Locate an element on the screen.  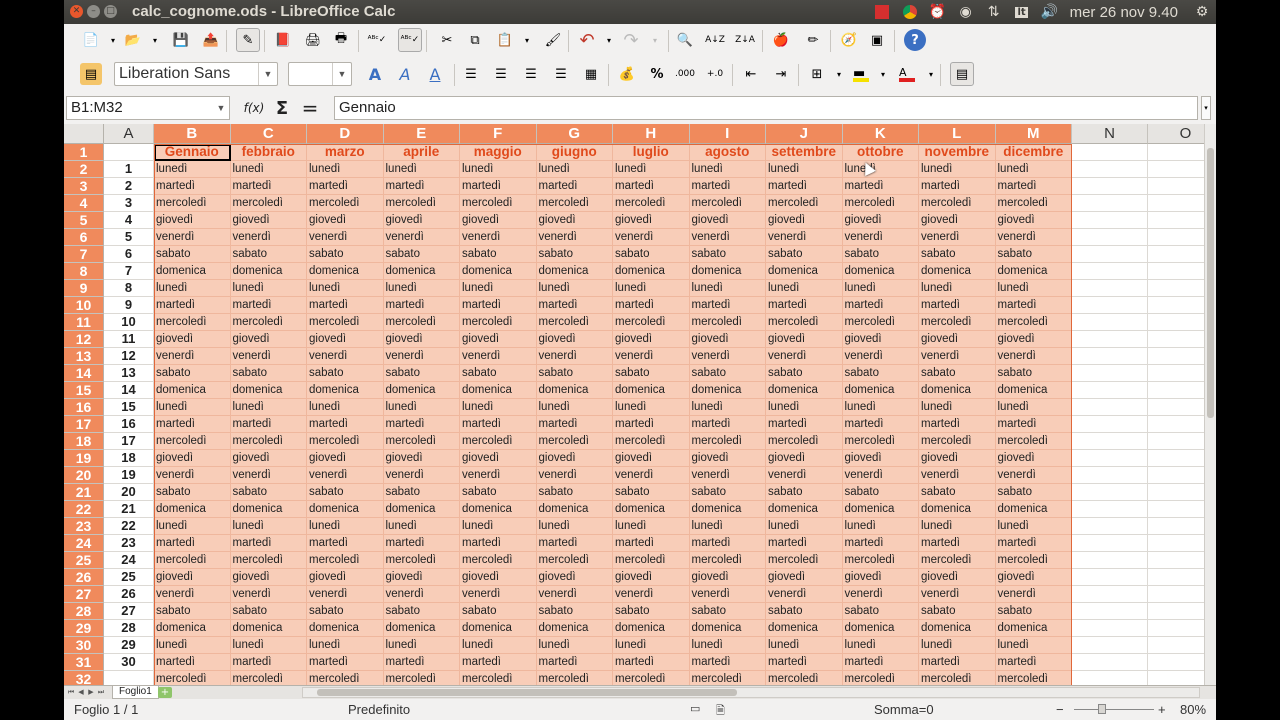
cell-f24: martedì is located at coordinates (498, 543).